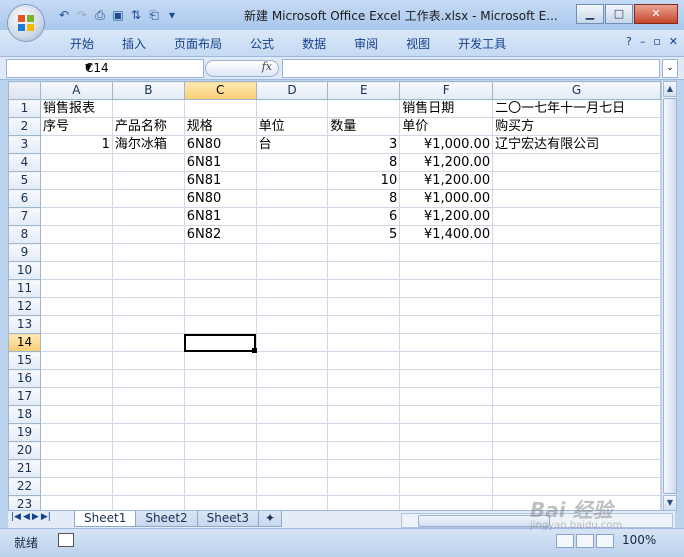 The image size is (684, 557). I want to click on cell-b20, so click(148, 450).